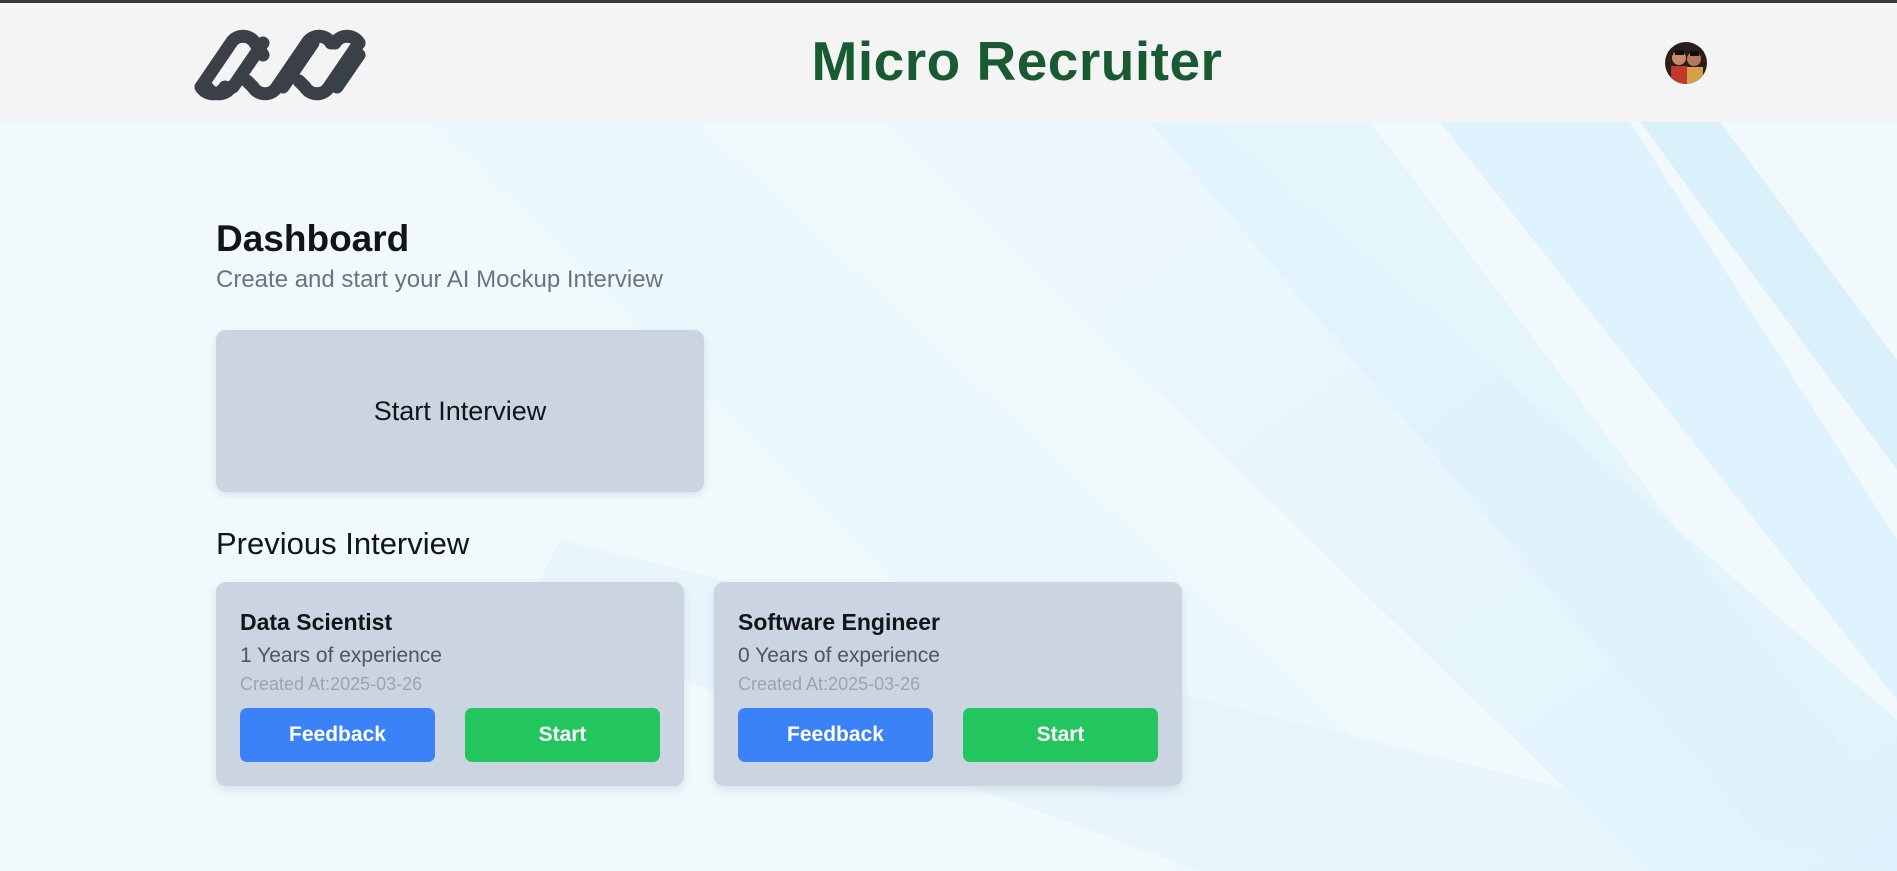 This screenshot has height=871, width=1897. What do you see at coordinates (313, 238) in the screenshot?
I see `page-title: Dashboard` at bounding box center [313, 238].